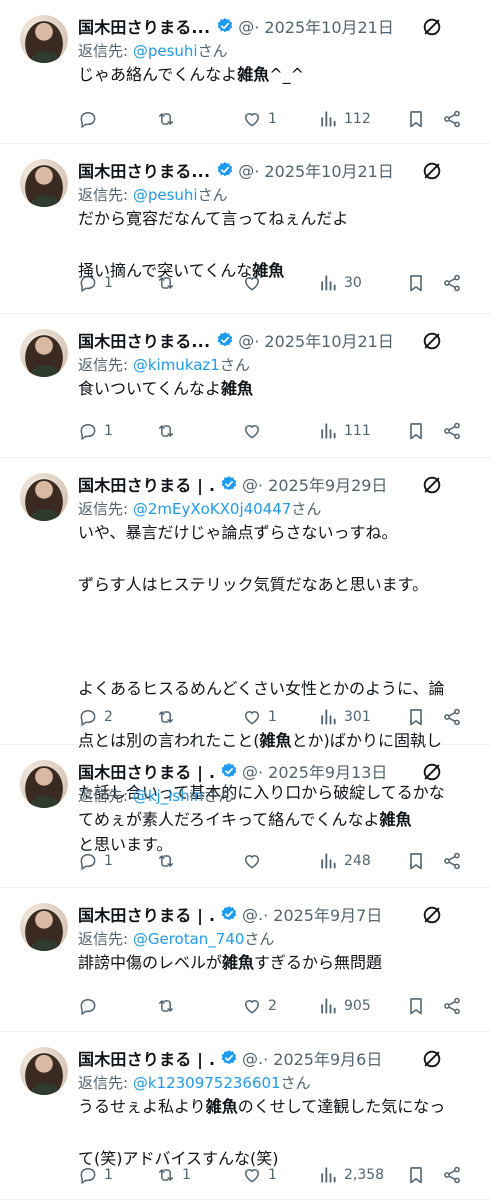  Describe the element at coordinates (362, 119) in the screenshot. I see `views-button: 112` at that location.